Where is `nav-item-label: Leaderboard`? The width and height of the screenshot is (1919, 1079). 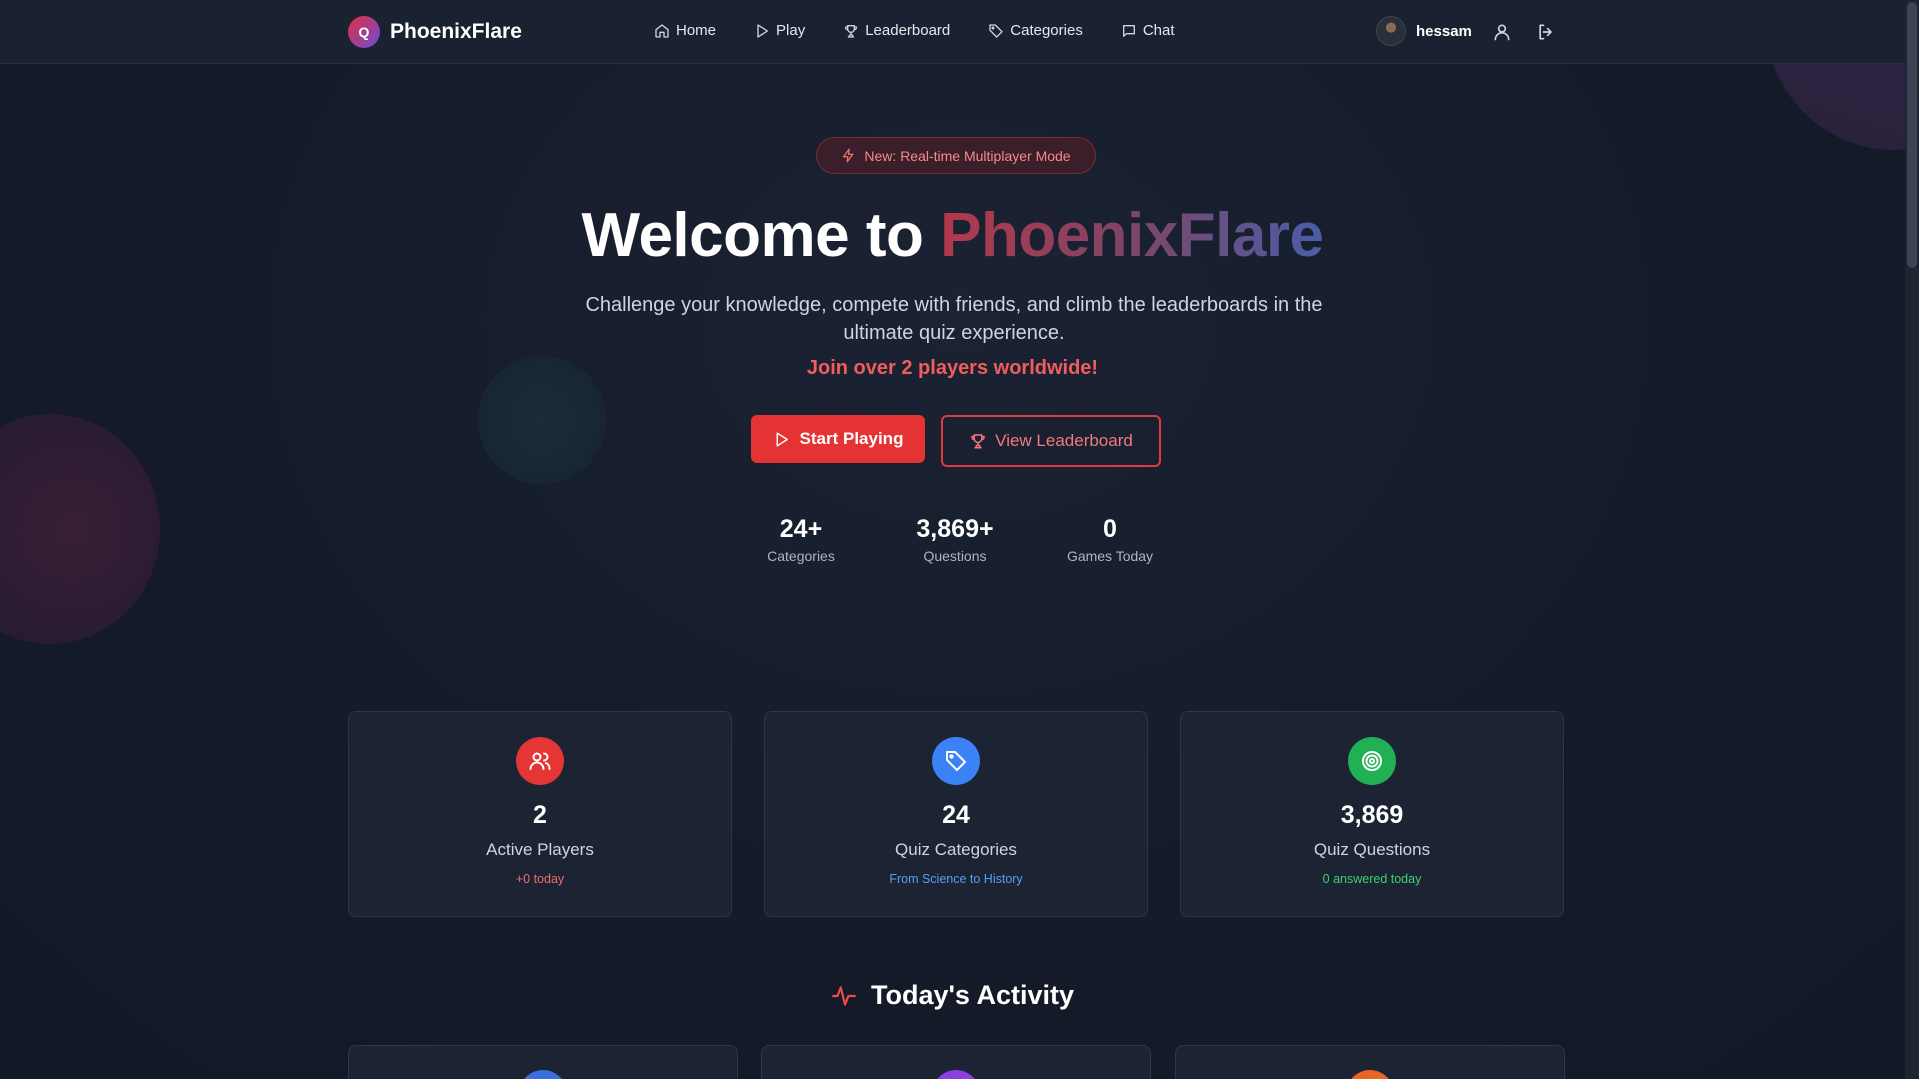 nav-item-label: Leaderboard is located at coordinates (908, 30).